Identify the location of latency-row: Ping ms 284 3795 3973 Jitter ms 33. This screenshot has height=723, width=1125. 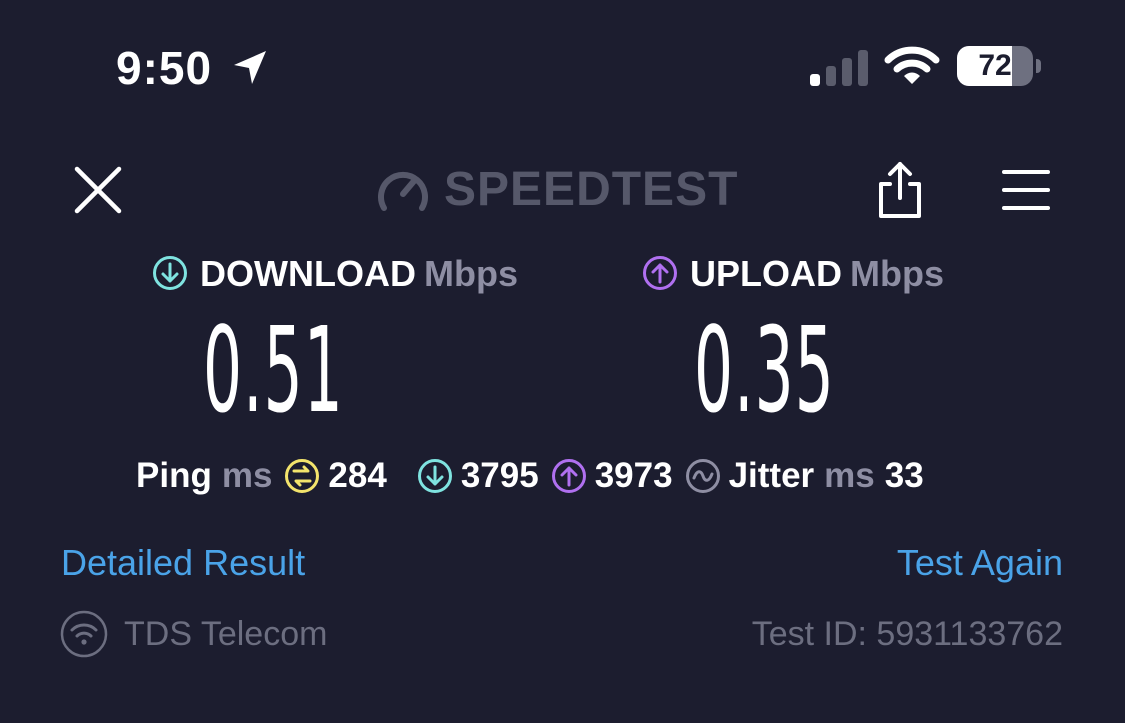
(530, 476).